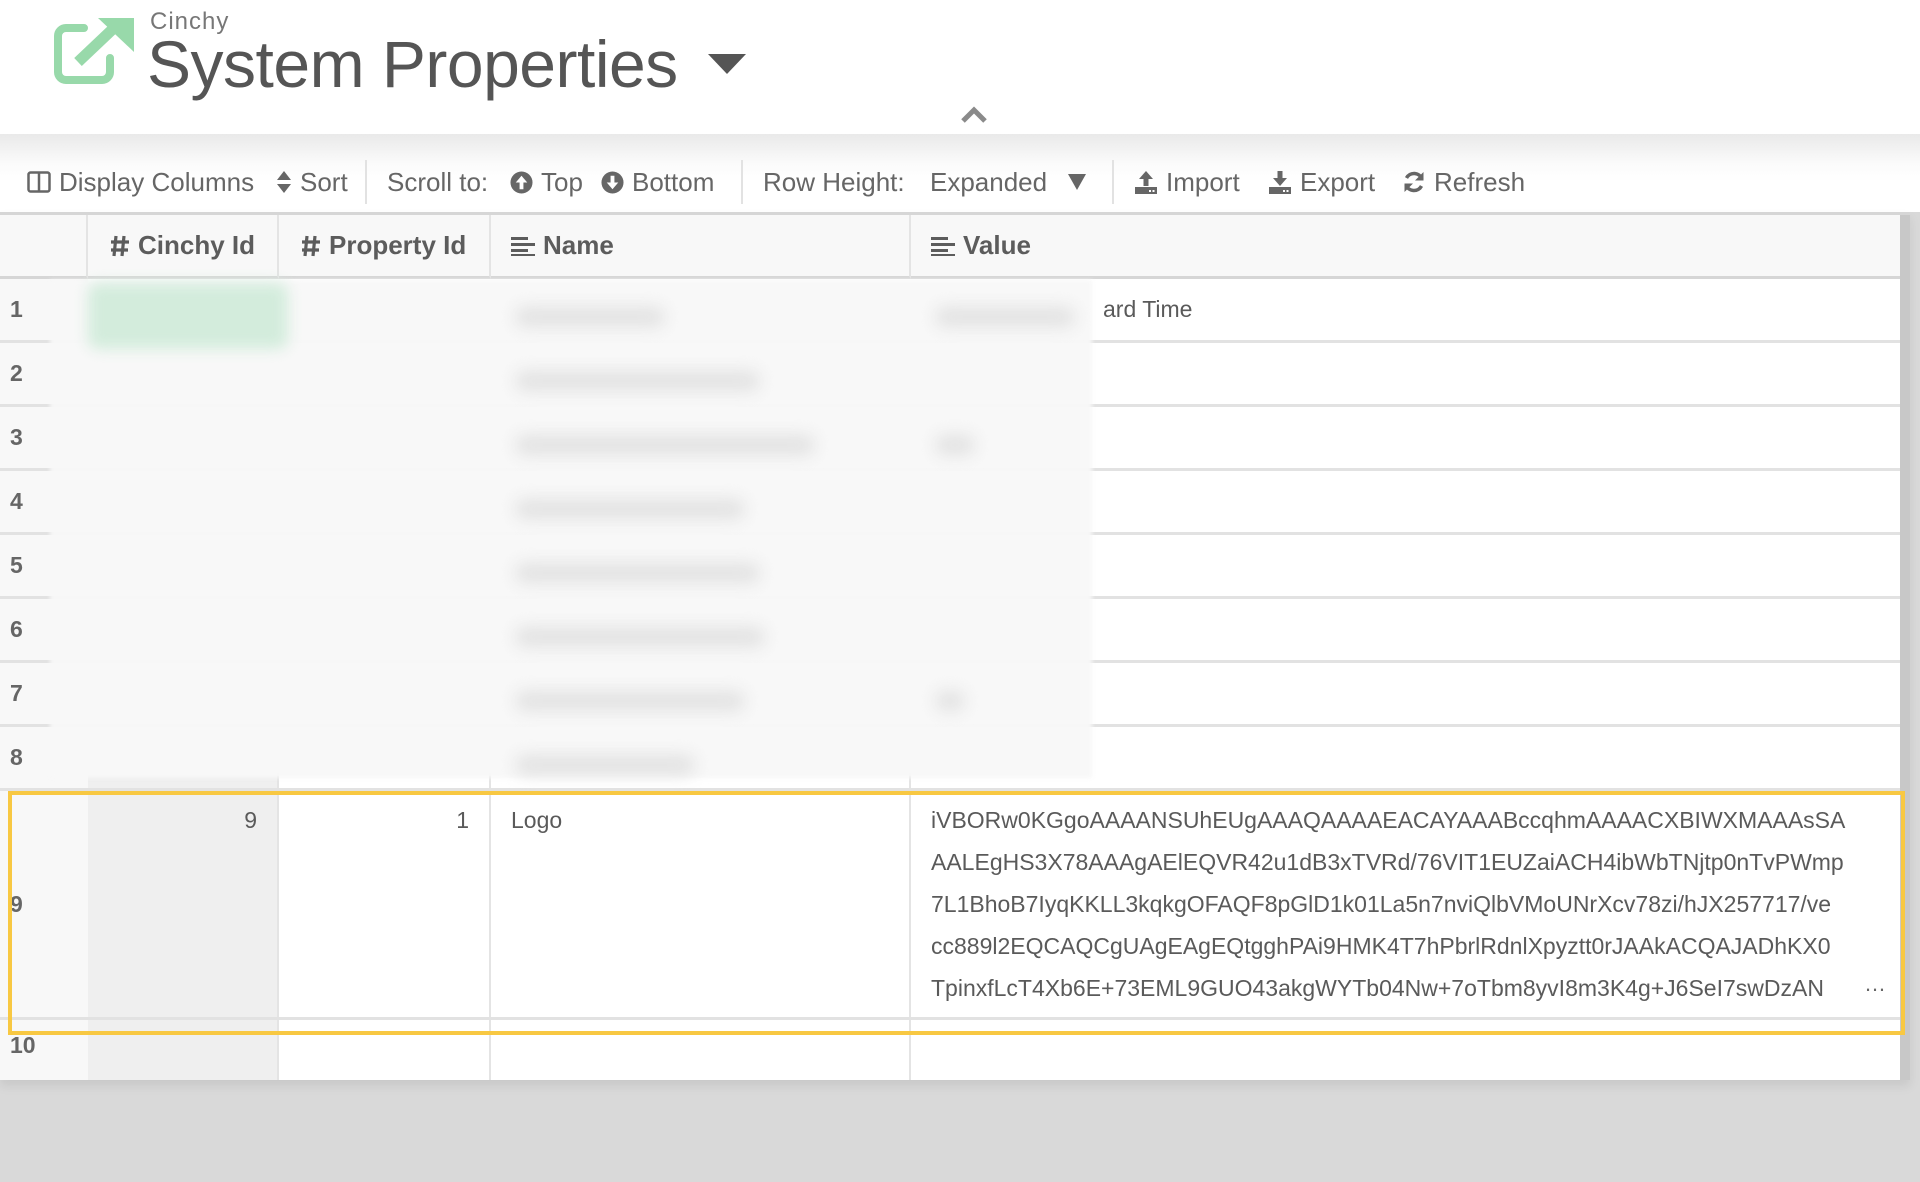 Image resolution: width=1920 pixels, height=1182 pixels. I want to click on sort-icon, so click(284, 182).